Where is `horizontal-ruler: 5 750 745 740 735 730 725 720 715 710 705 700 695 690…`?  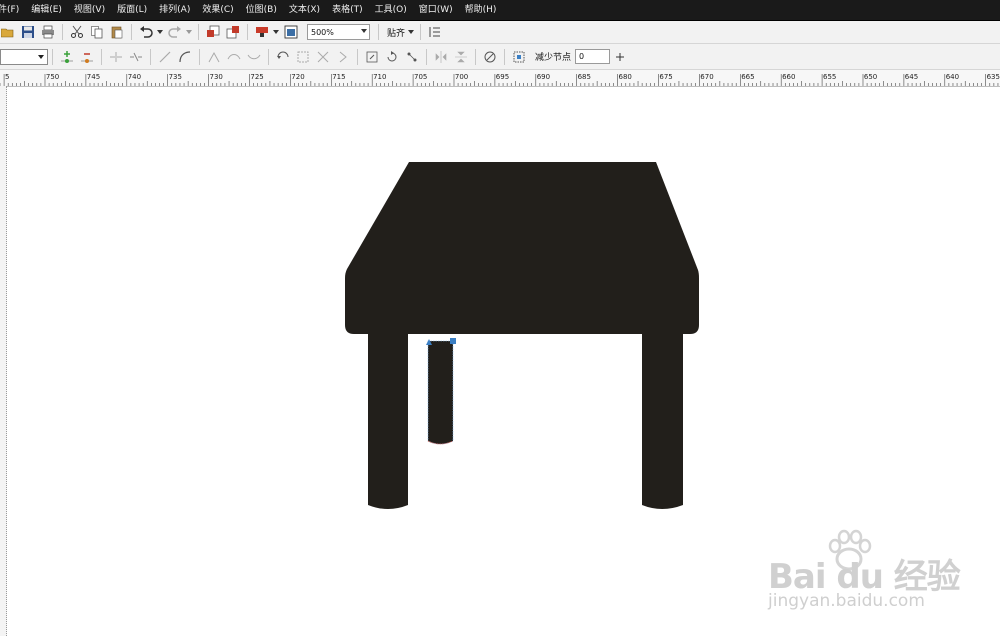
horizontal-ruler: 5 750 745 740 735 730 725 720 715 710 705 700 695 690… is located at coordinates (500, 78).